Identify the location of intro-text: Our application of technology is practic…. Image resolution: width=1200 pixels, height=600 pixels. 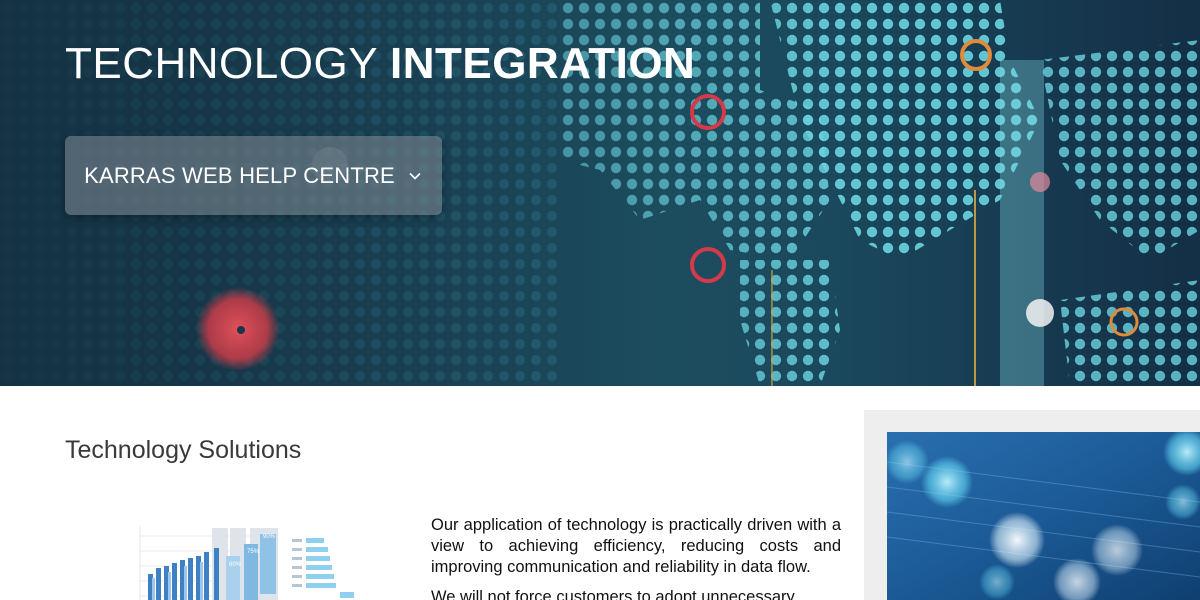
(636, 557).